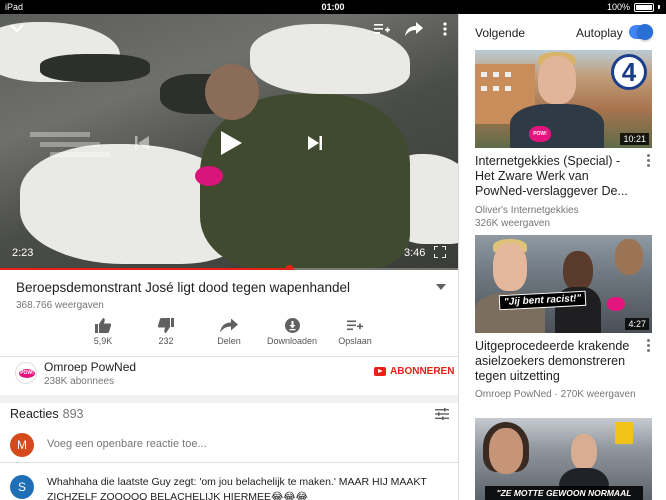 This screenshot has width=666, height=500. What do you see at coordinates (355, 341) in the screenshot?
I see `save-label: Opslaan` at bounding box center [355, 341].